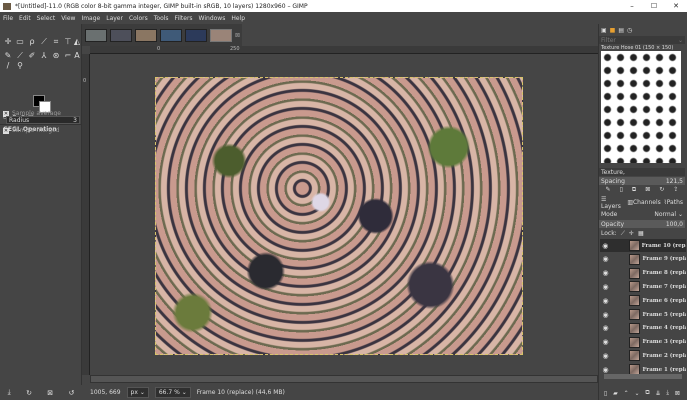  I want to click on raise-layer-icon: ⌃, so click(626, 393).